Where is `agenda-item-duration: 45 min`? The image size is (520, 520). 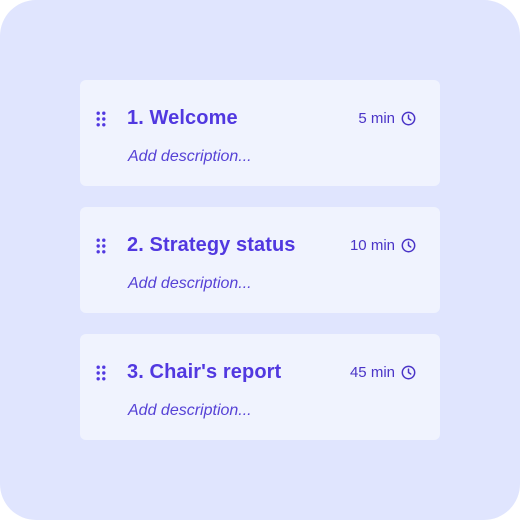
agenda-item-duration: 45 min is located at coordinates (383, 372).